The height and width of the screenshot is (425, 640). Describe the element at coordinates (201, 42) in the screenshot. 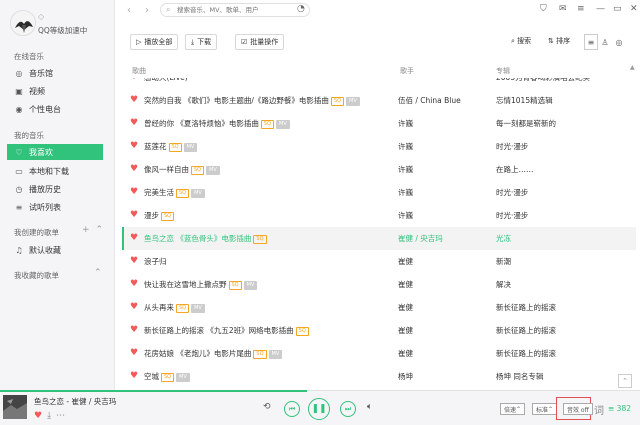

I see `download-button: ⤓ 下载` at that location.